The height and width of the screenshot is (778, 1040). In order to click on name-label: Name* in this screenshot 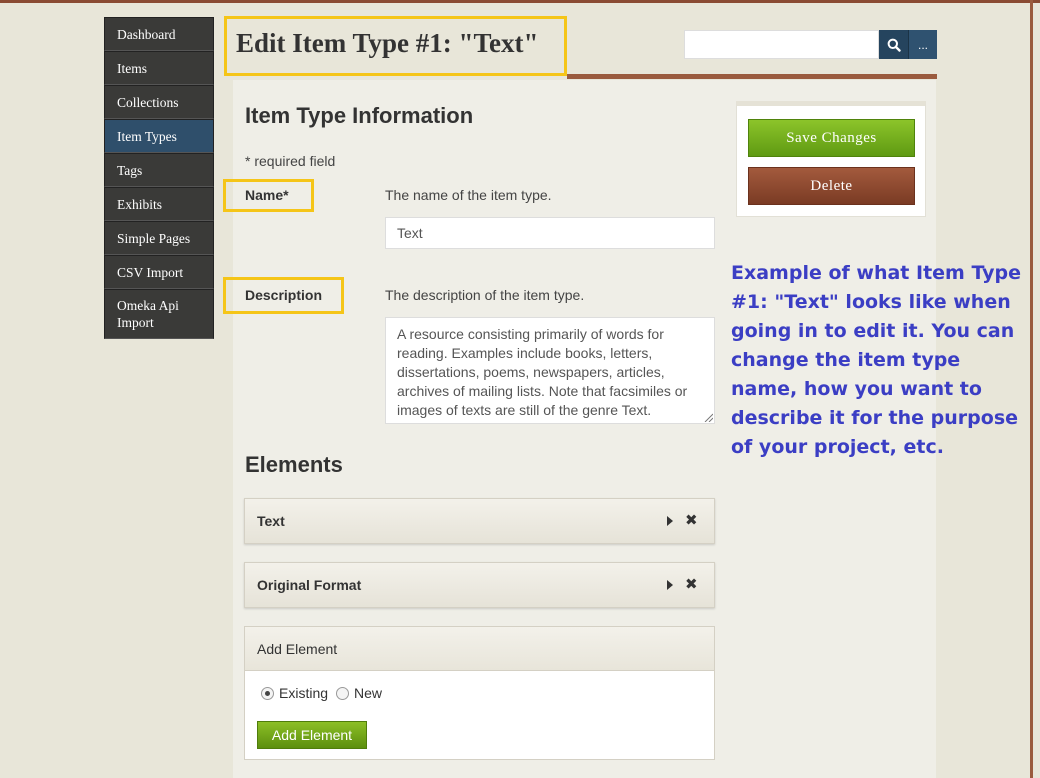, I will do `click(267, 195)`.